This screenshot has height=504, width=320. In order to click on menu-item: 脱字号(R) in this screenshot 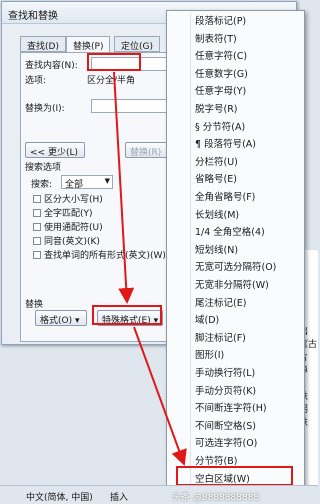, I will do `click(249, 109)`.